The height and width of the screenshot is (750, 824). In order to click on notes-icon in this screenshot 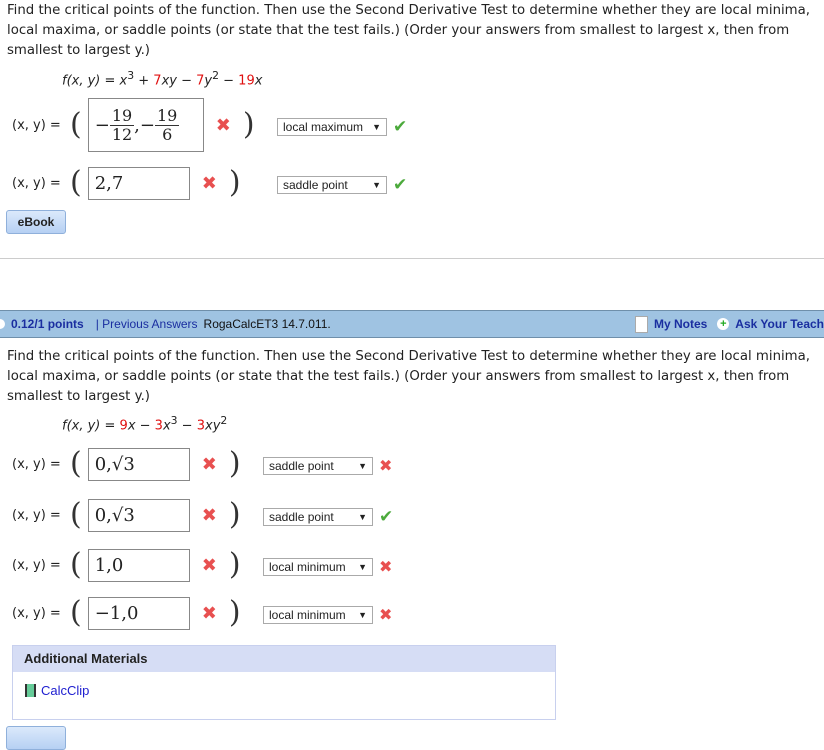, I will do `click(641, 324)`.